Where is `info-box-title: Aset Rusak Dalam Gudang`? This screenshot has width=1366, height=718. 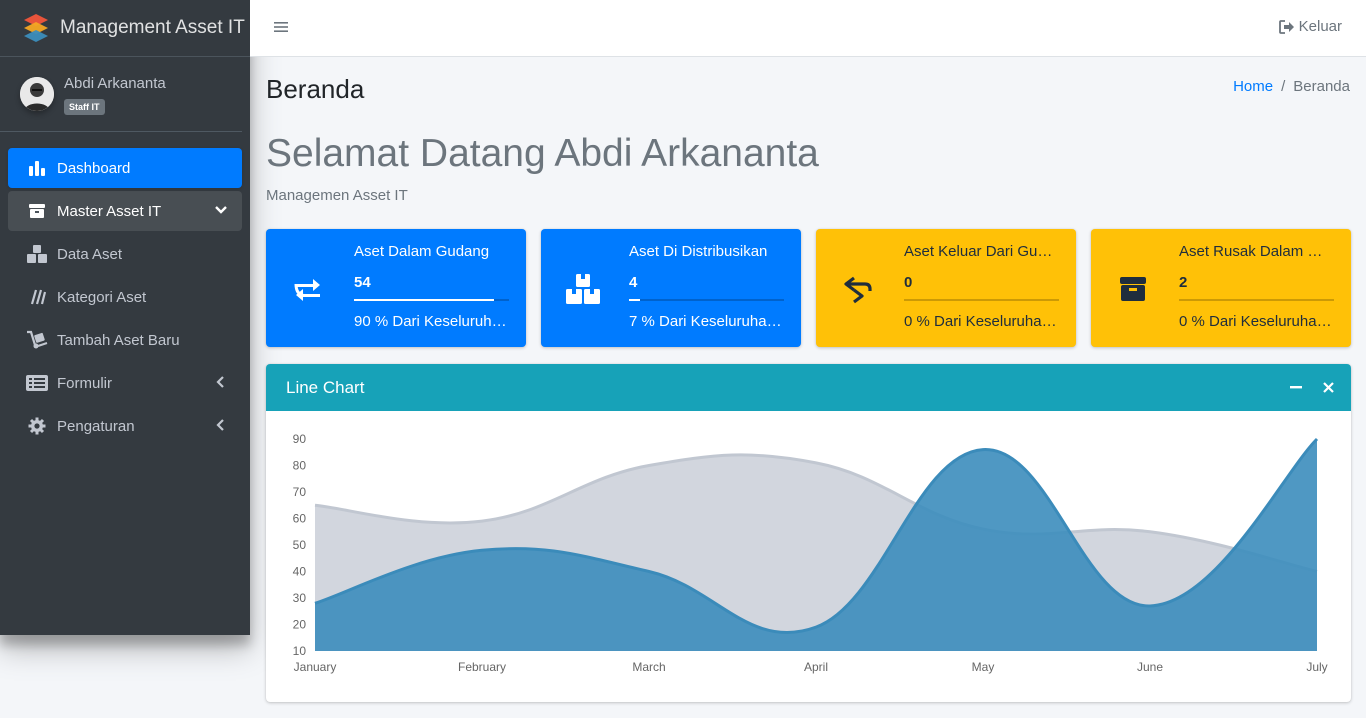
info-box-title: Aset Rusak Dalam Gudang is located at coordinates (1256, 251).